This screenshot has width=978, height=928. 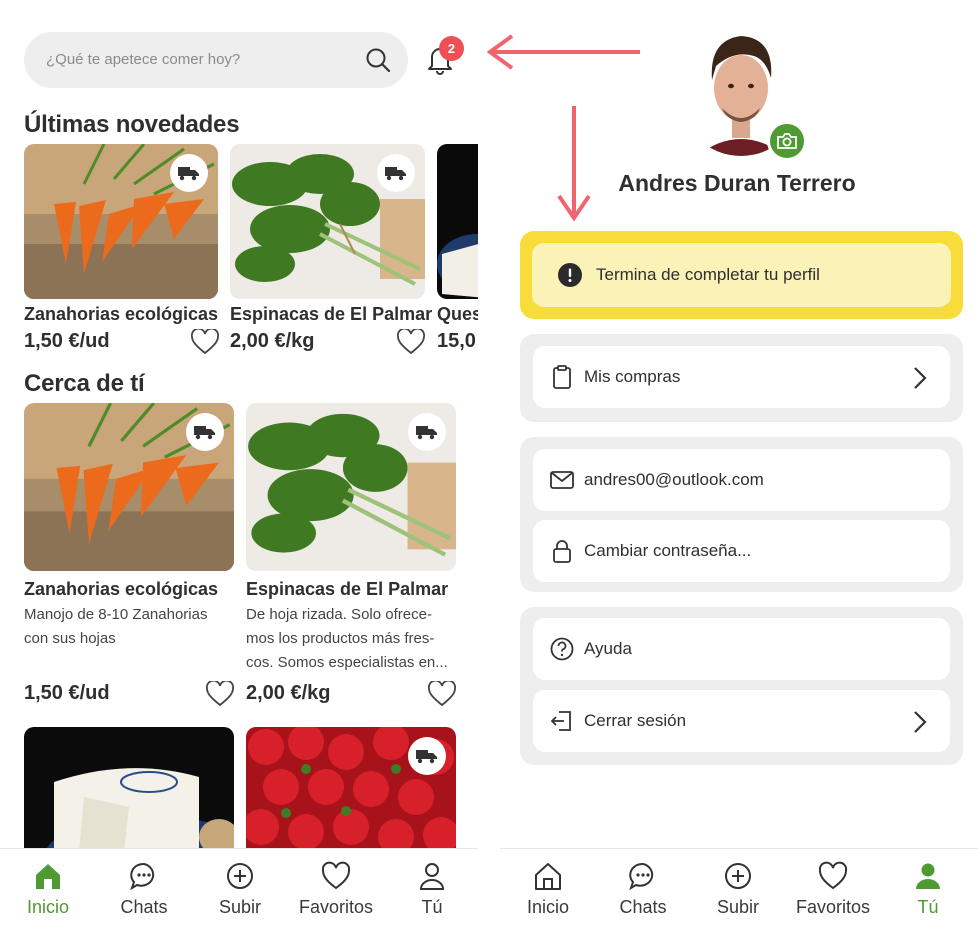 I want to click on logout-label: Cerrar sesión, so click(x=635, y=720).